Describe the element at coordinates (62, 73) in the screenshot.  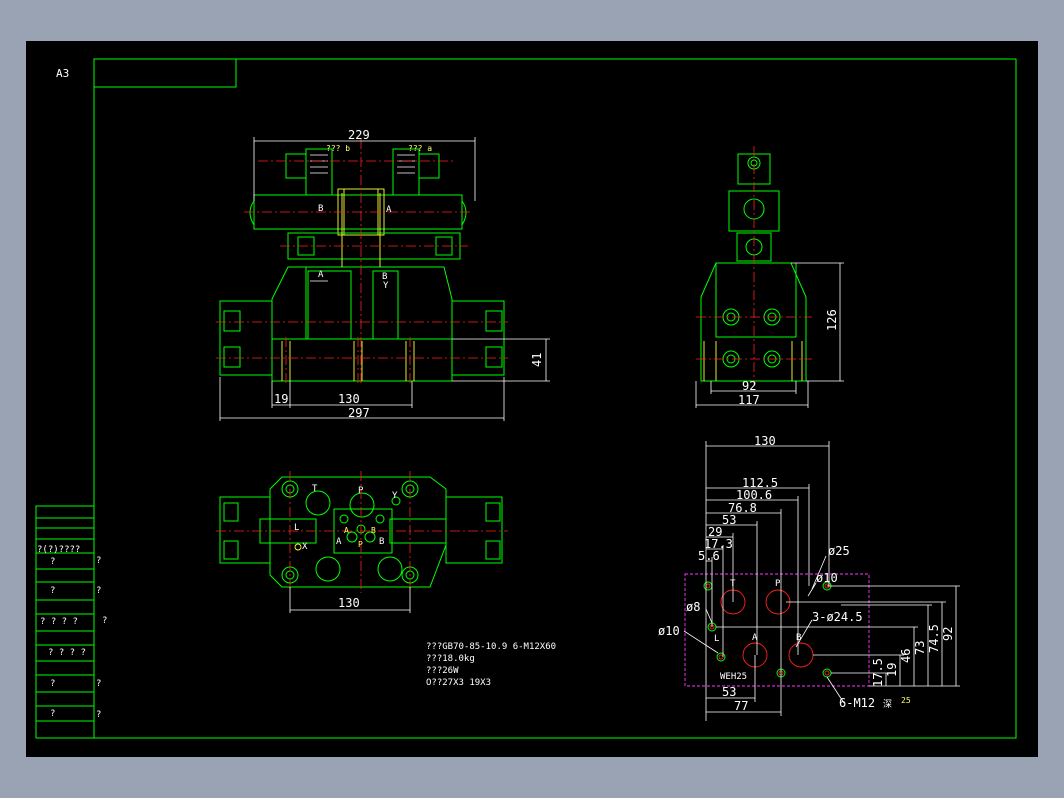
I see `sheet-size: A3` at that location.